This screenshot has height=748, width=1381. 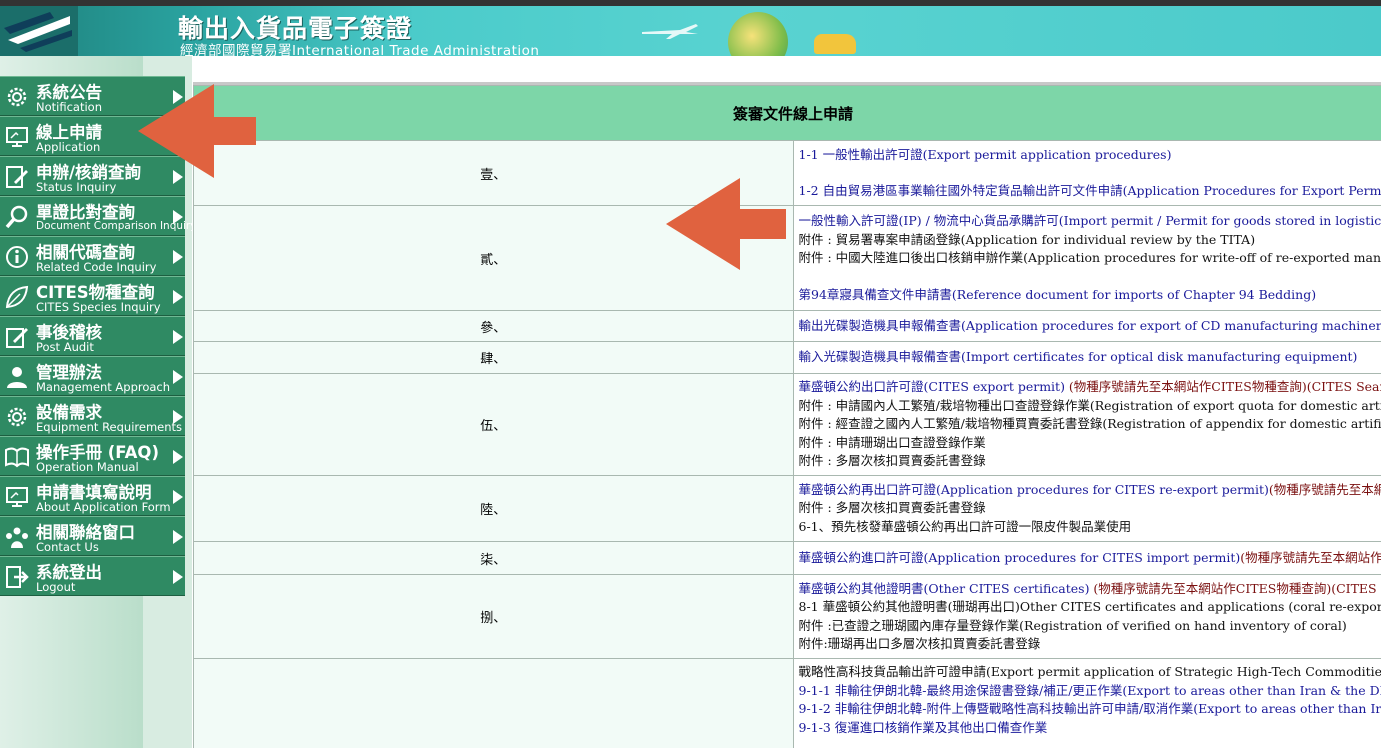 I want to click on logo-icon, so click(x=38, y=32).